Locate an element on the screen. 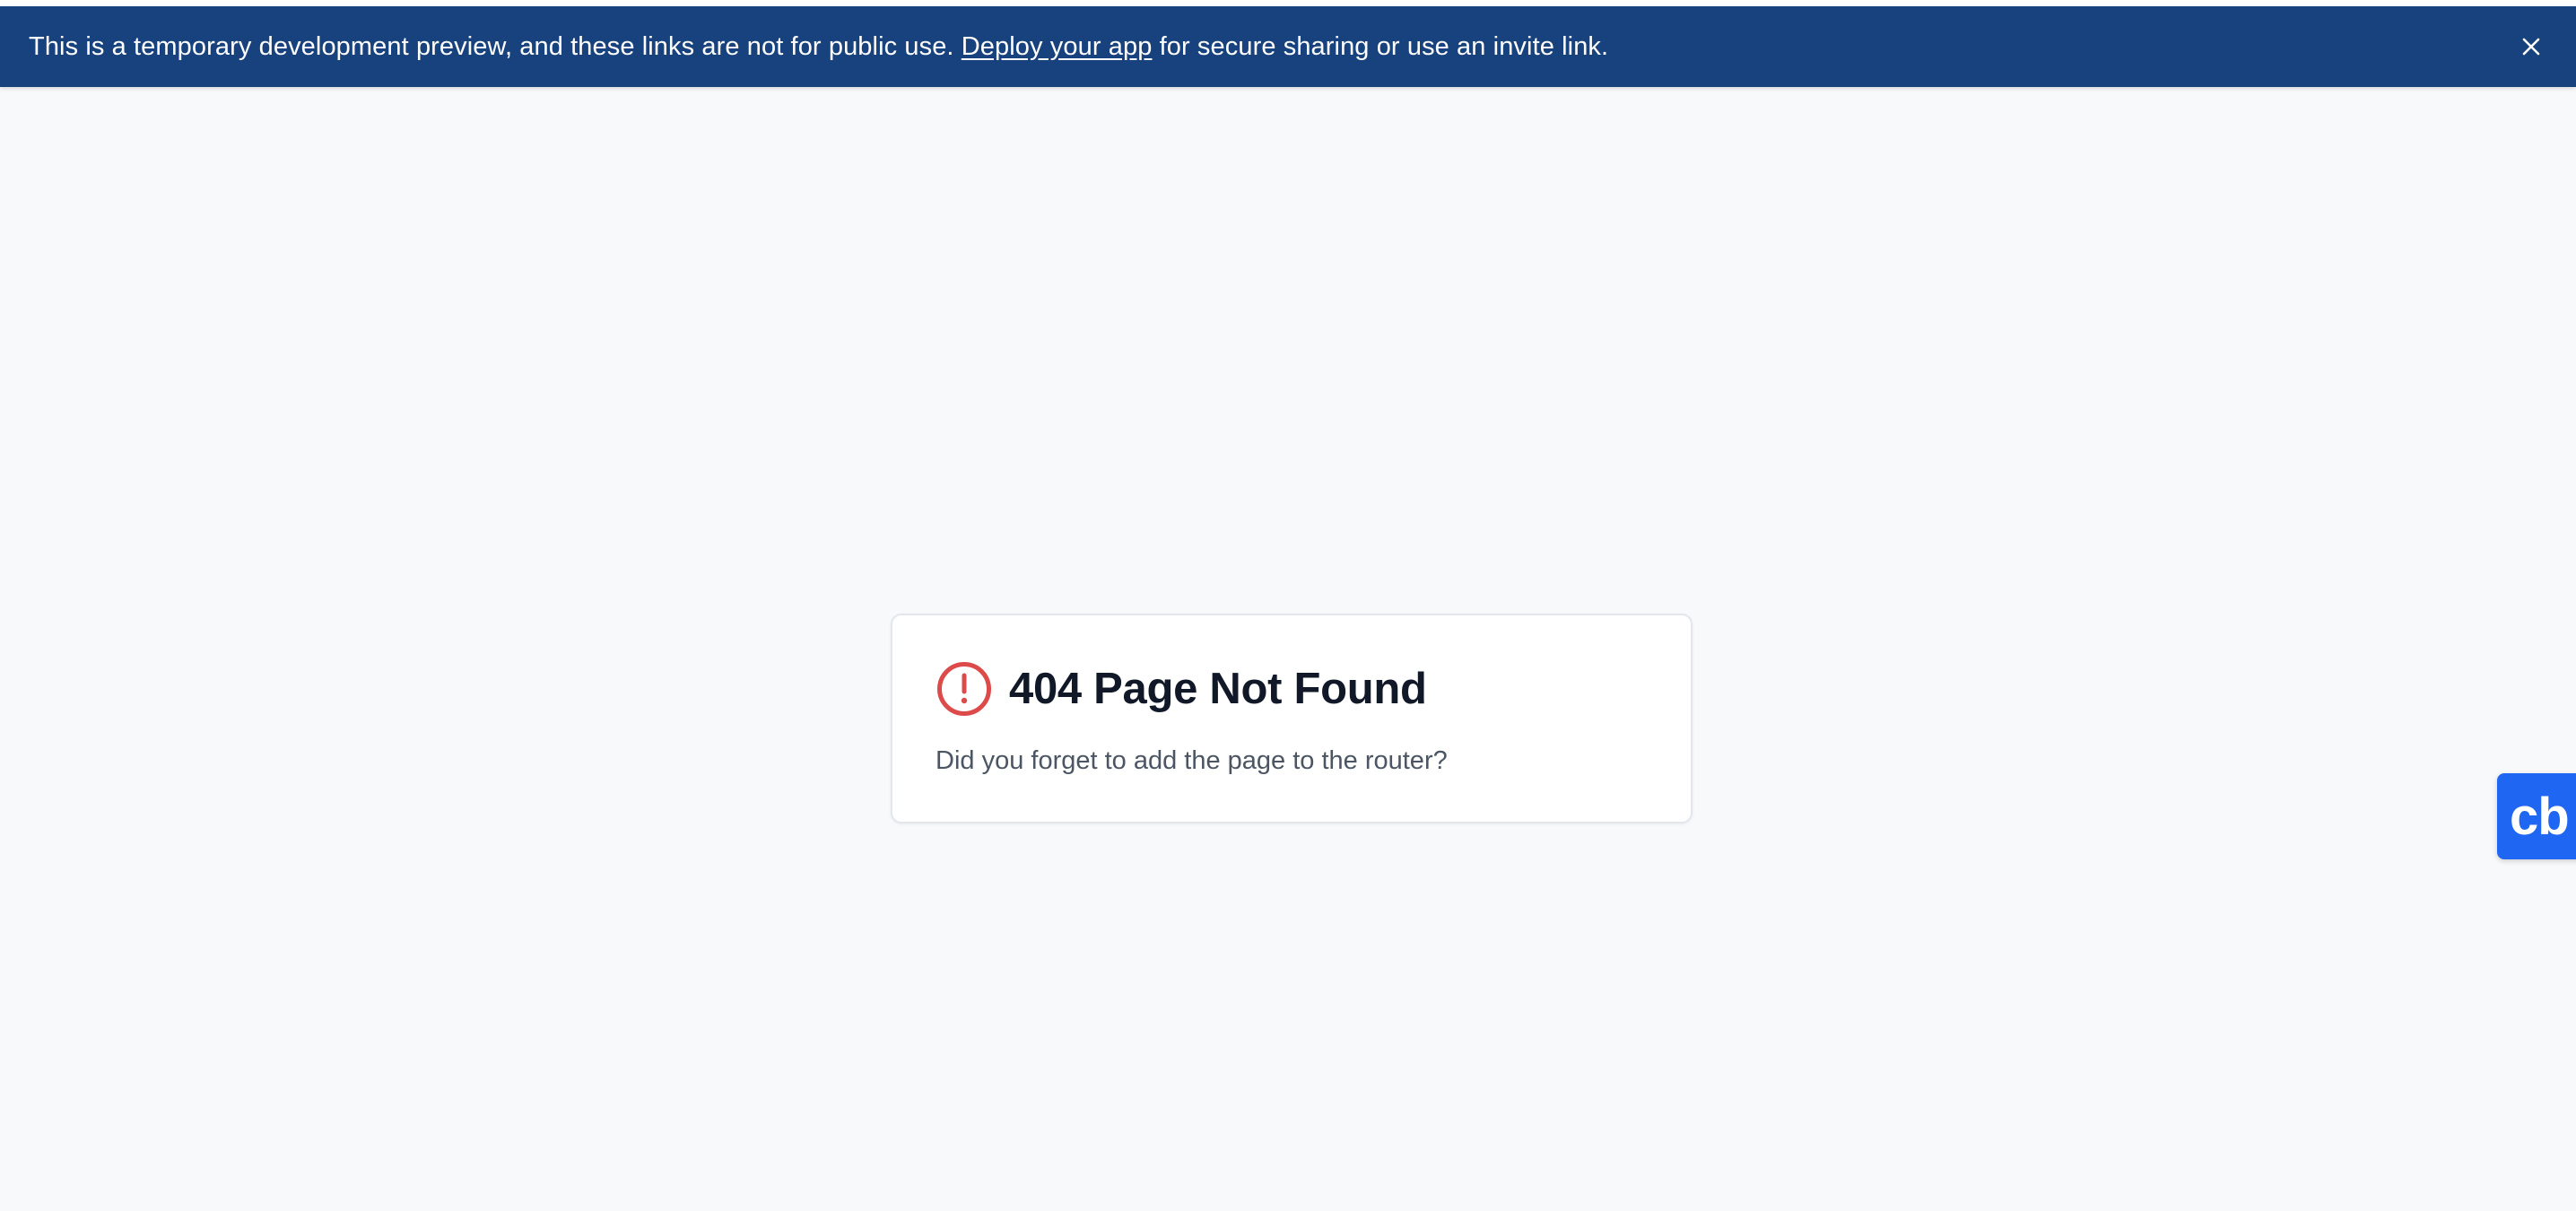 Image resolution: width=2576 pixels, height=1211 pixels. deploy-app-link: Deploy your app is located at coordinates (1057, 47).